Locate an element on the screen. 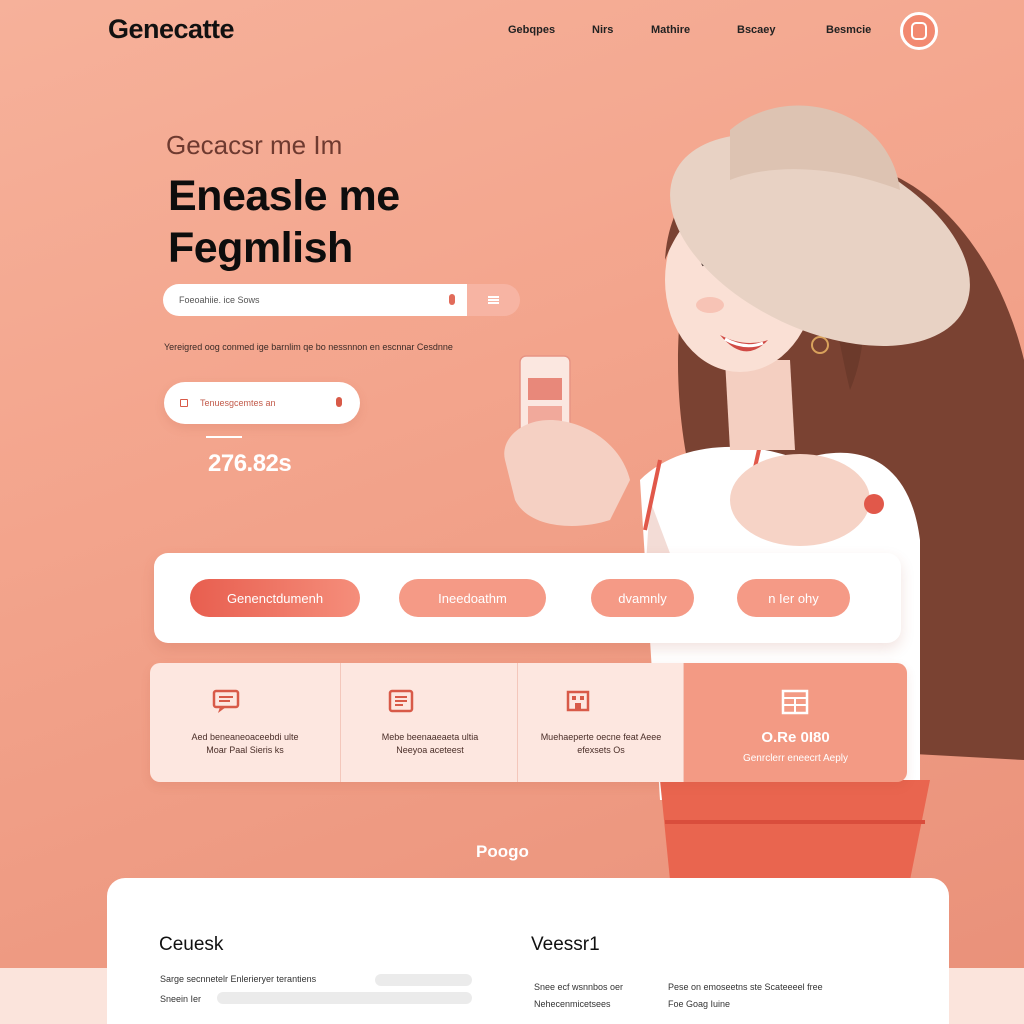 The image size is (1024, 1024). nav-link-1: Gebqpes is located at coordinates (531, 30).